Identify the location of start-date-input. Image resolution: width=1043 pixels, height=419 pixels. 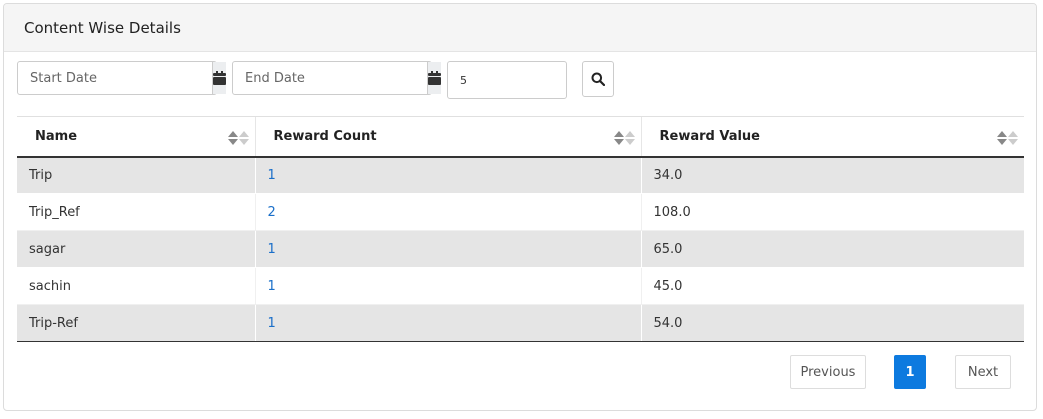
(115, 78).